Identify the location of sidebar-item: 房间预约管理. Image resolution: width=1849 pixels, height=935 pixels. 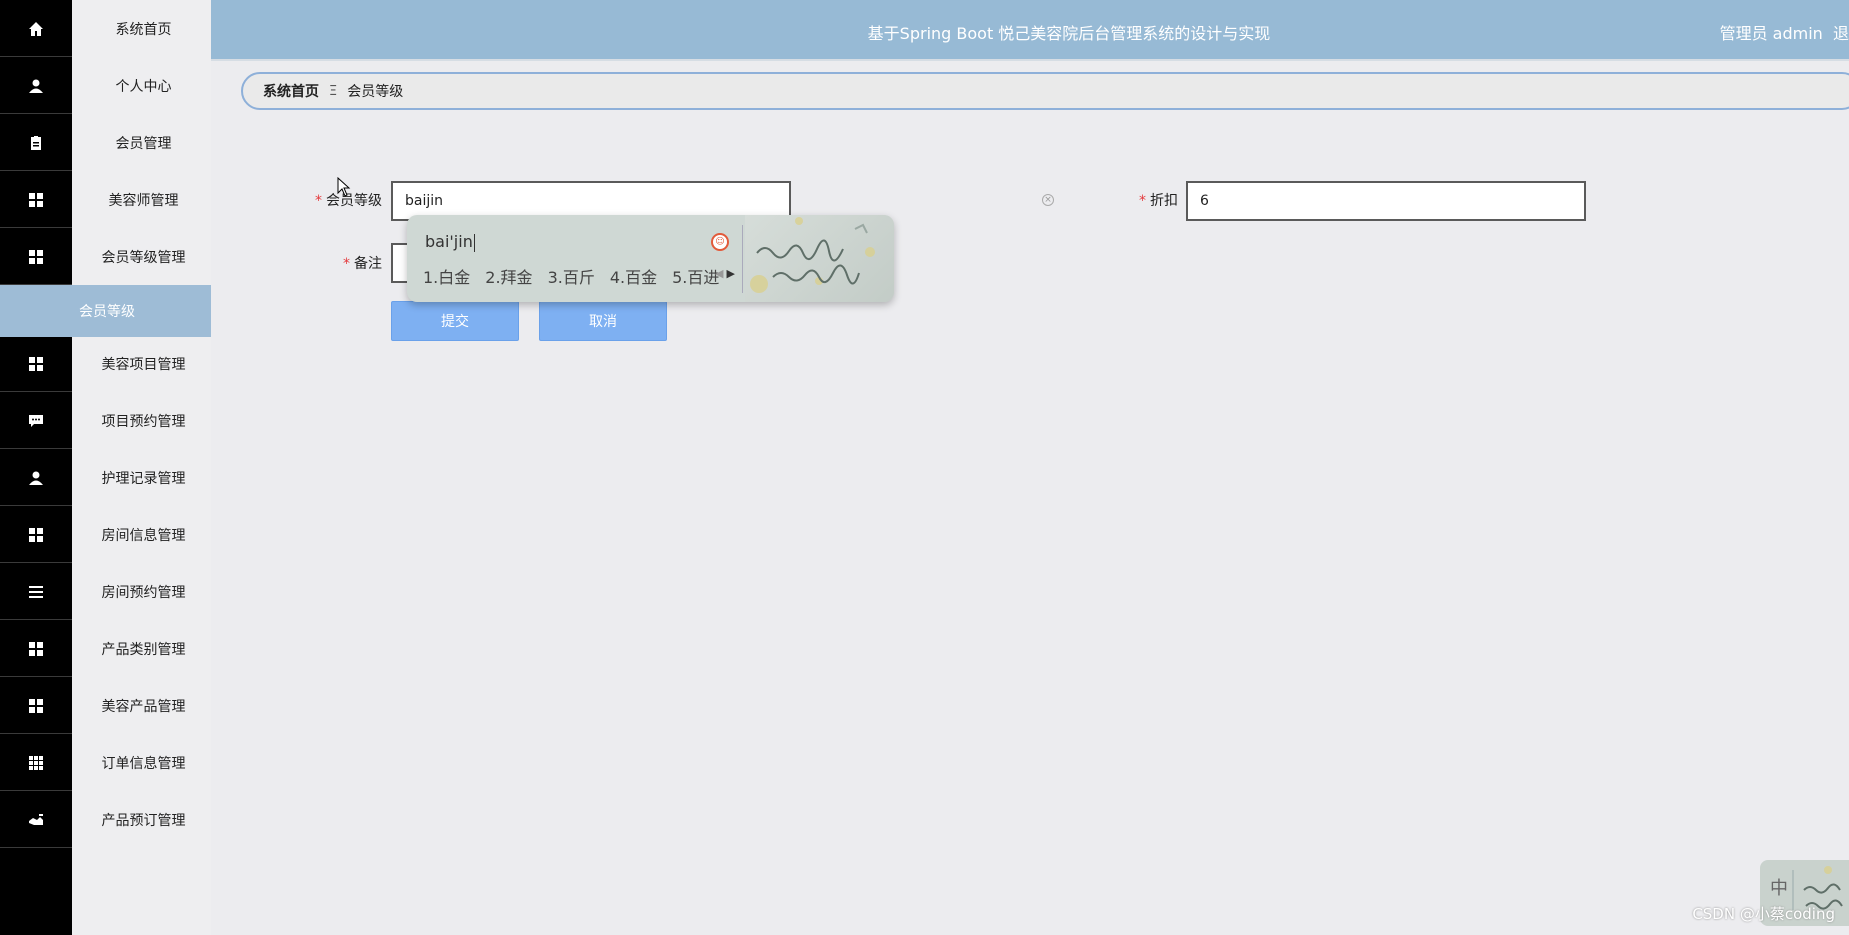
(105, 592).